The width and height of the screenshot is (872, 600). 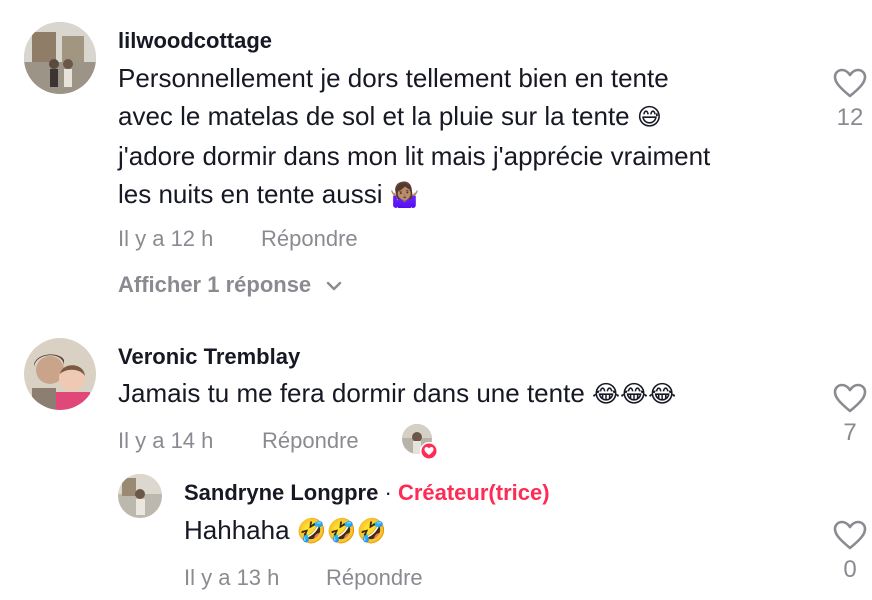 I want to click on like-button: 7, so click(x=846, y=415).